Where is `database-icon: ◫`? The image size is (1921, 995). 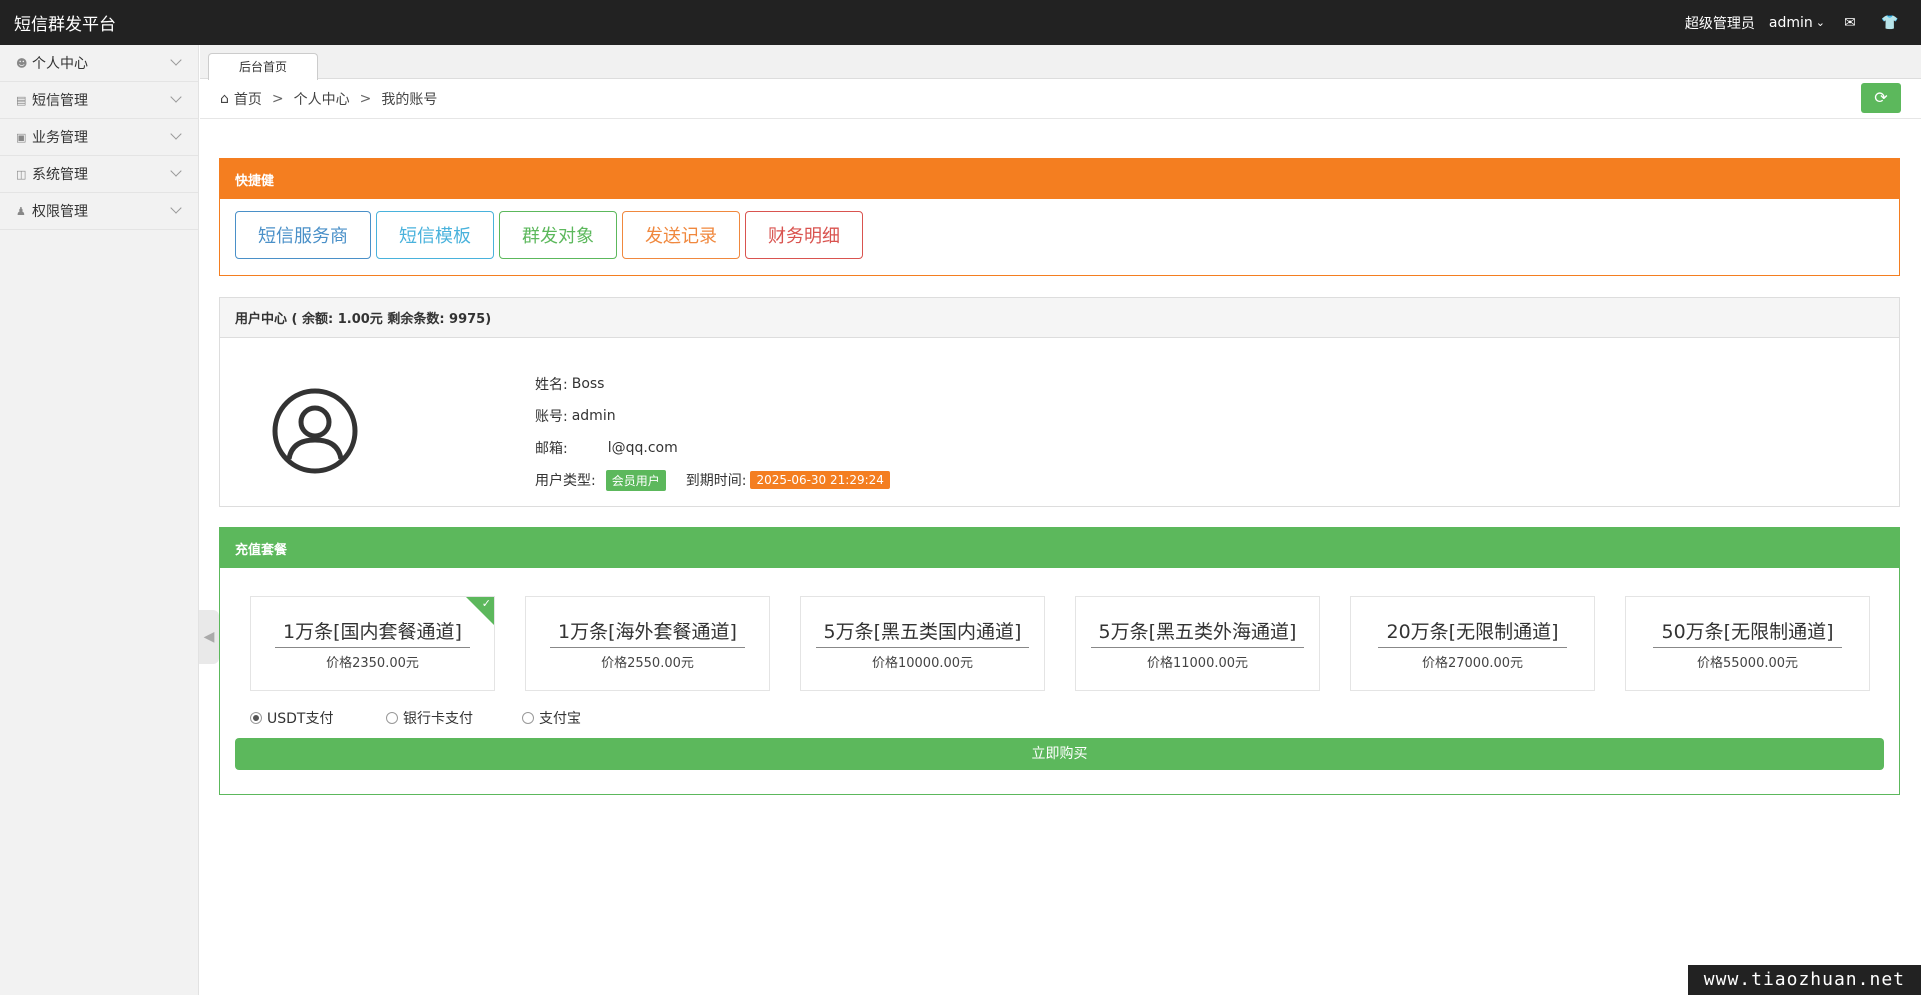
database-icon: ◫ is located at coordinates (21, 174).